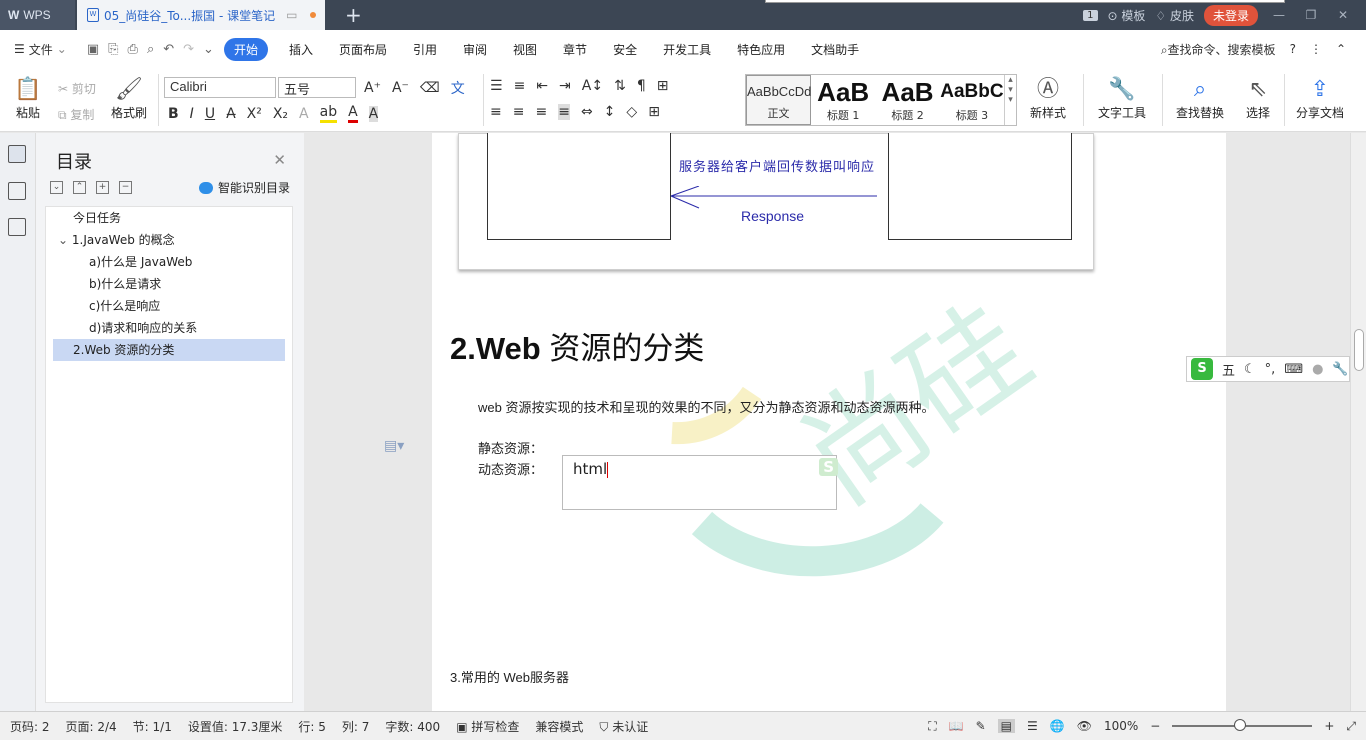 Image resolution: width=1366 pixels, height=740 pixels. Describe the element at coordinates (304, 114) in the screenshot. I see `text-effect-icon: A` at that location.